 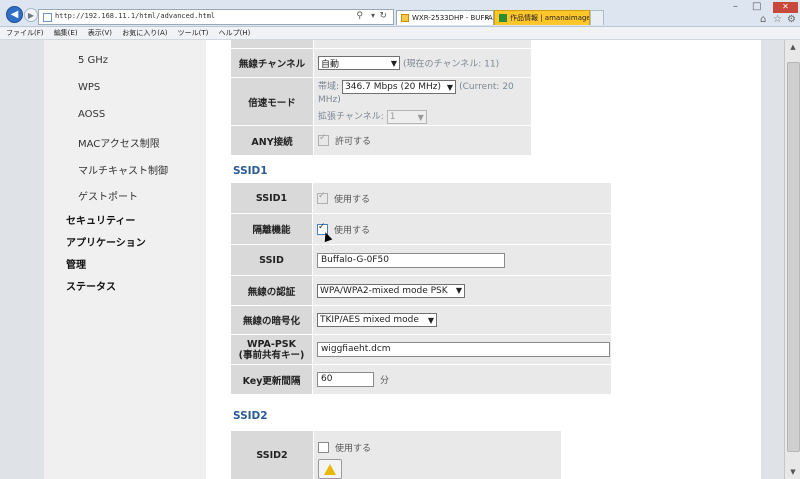 I want to click on sidebar-item-mac-filter: MACアクセス制限, so click(x=119, y=142).